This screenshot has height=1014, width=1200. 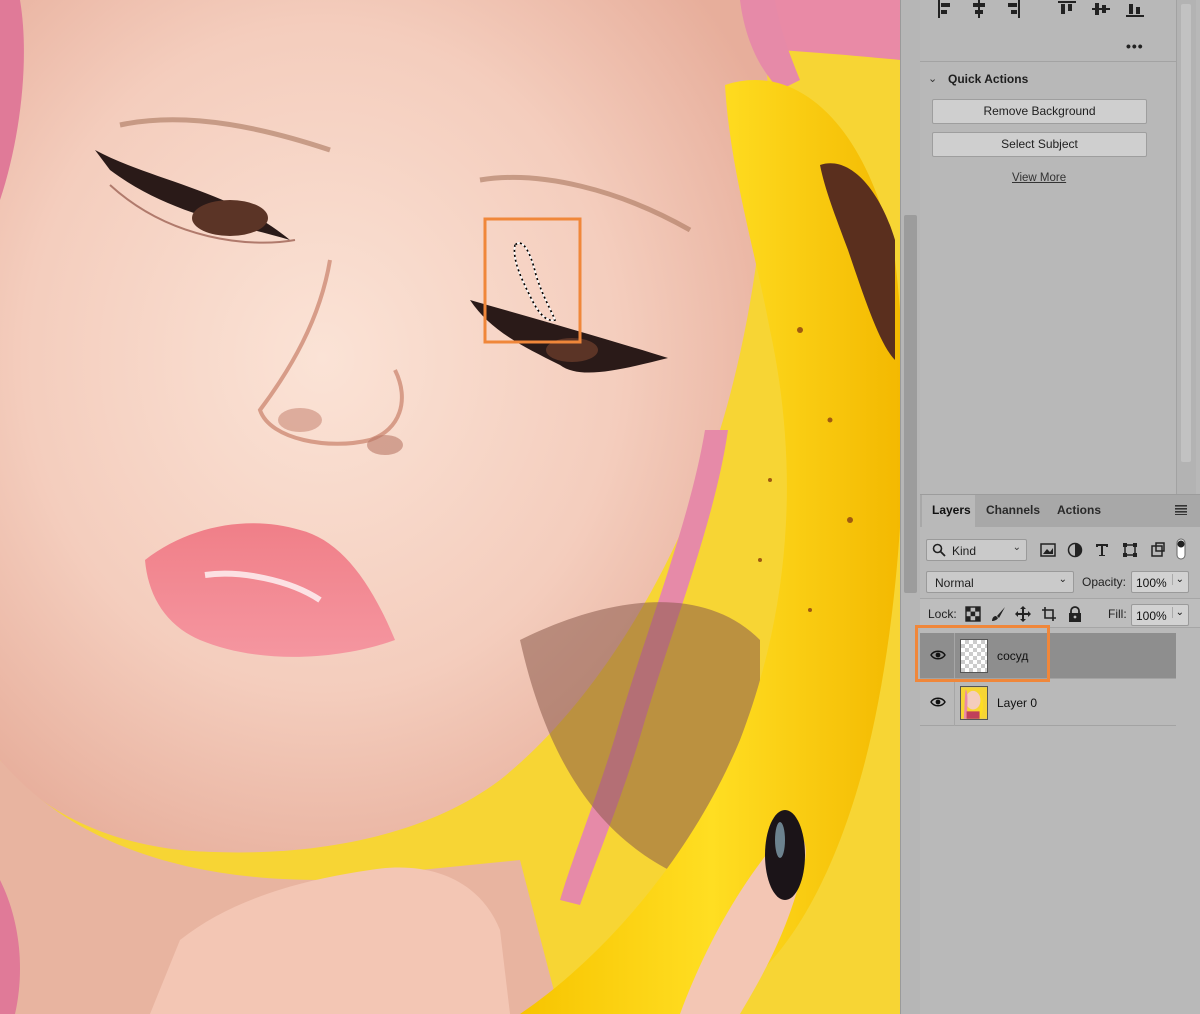 I want to click on select-subject-button: Select Subject, so click(x=1039, y=144).